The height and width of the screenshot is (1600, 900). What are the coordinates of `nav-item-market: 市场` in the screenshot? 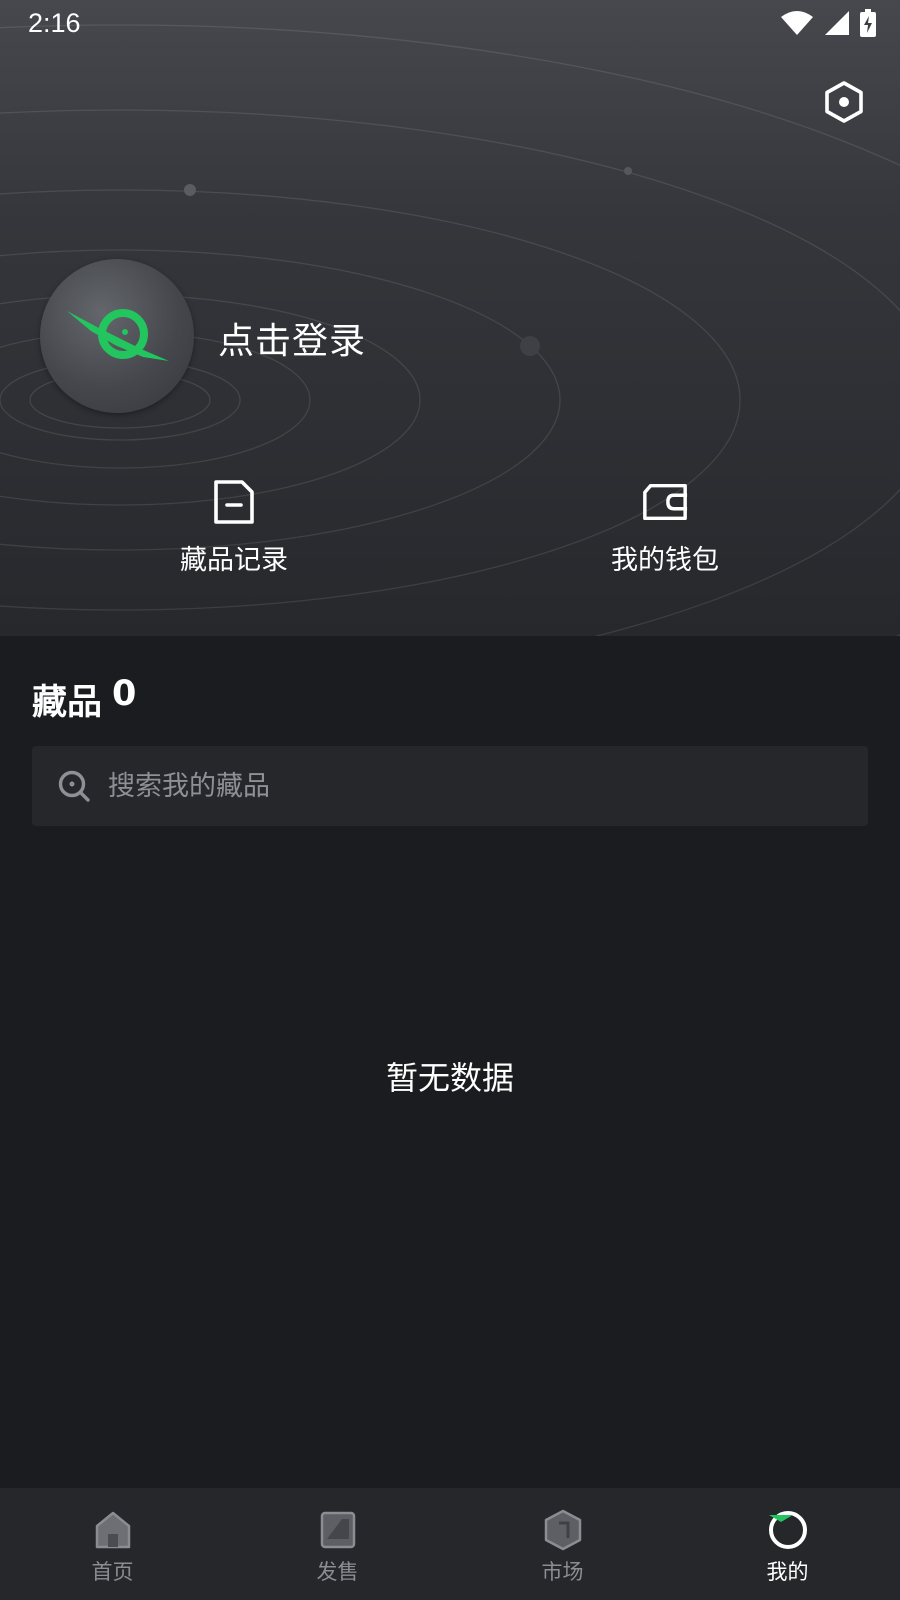 It's located at (562, 1544).